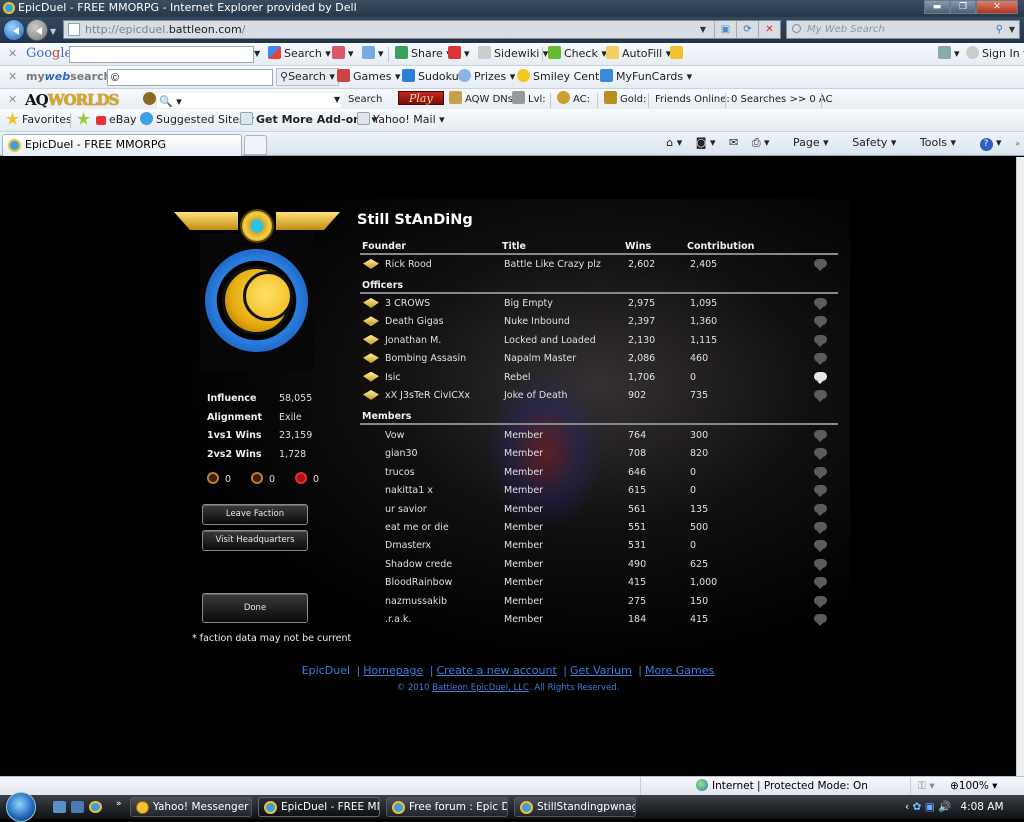  I want to click on security-zone: Internet | Protected Mode: On, so click(782, 786).